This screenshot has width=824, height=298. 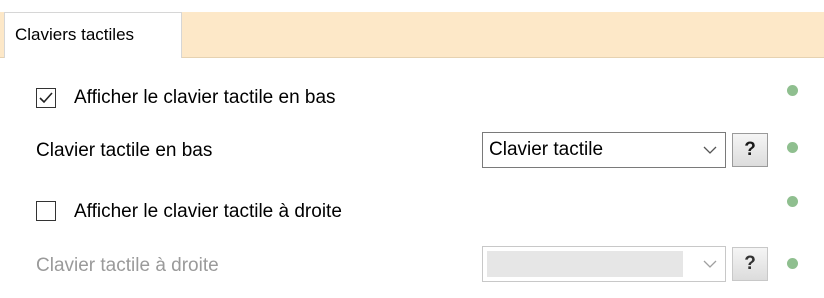 I want to click on bottom-keyboard-help-button: ?, so click(x=750, y=150).